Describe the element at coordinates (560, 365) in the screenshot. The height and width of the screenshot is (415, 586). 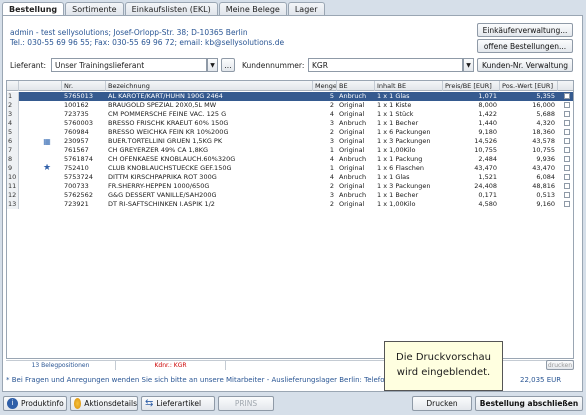
I see `print-small-button: drucken` at that location.